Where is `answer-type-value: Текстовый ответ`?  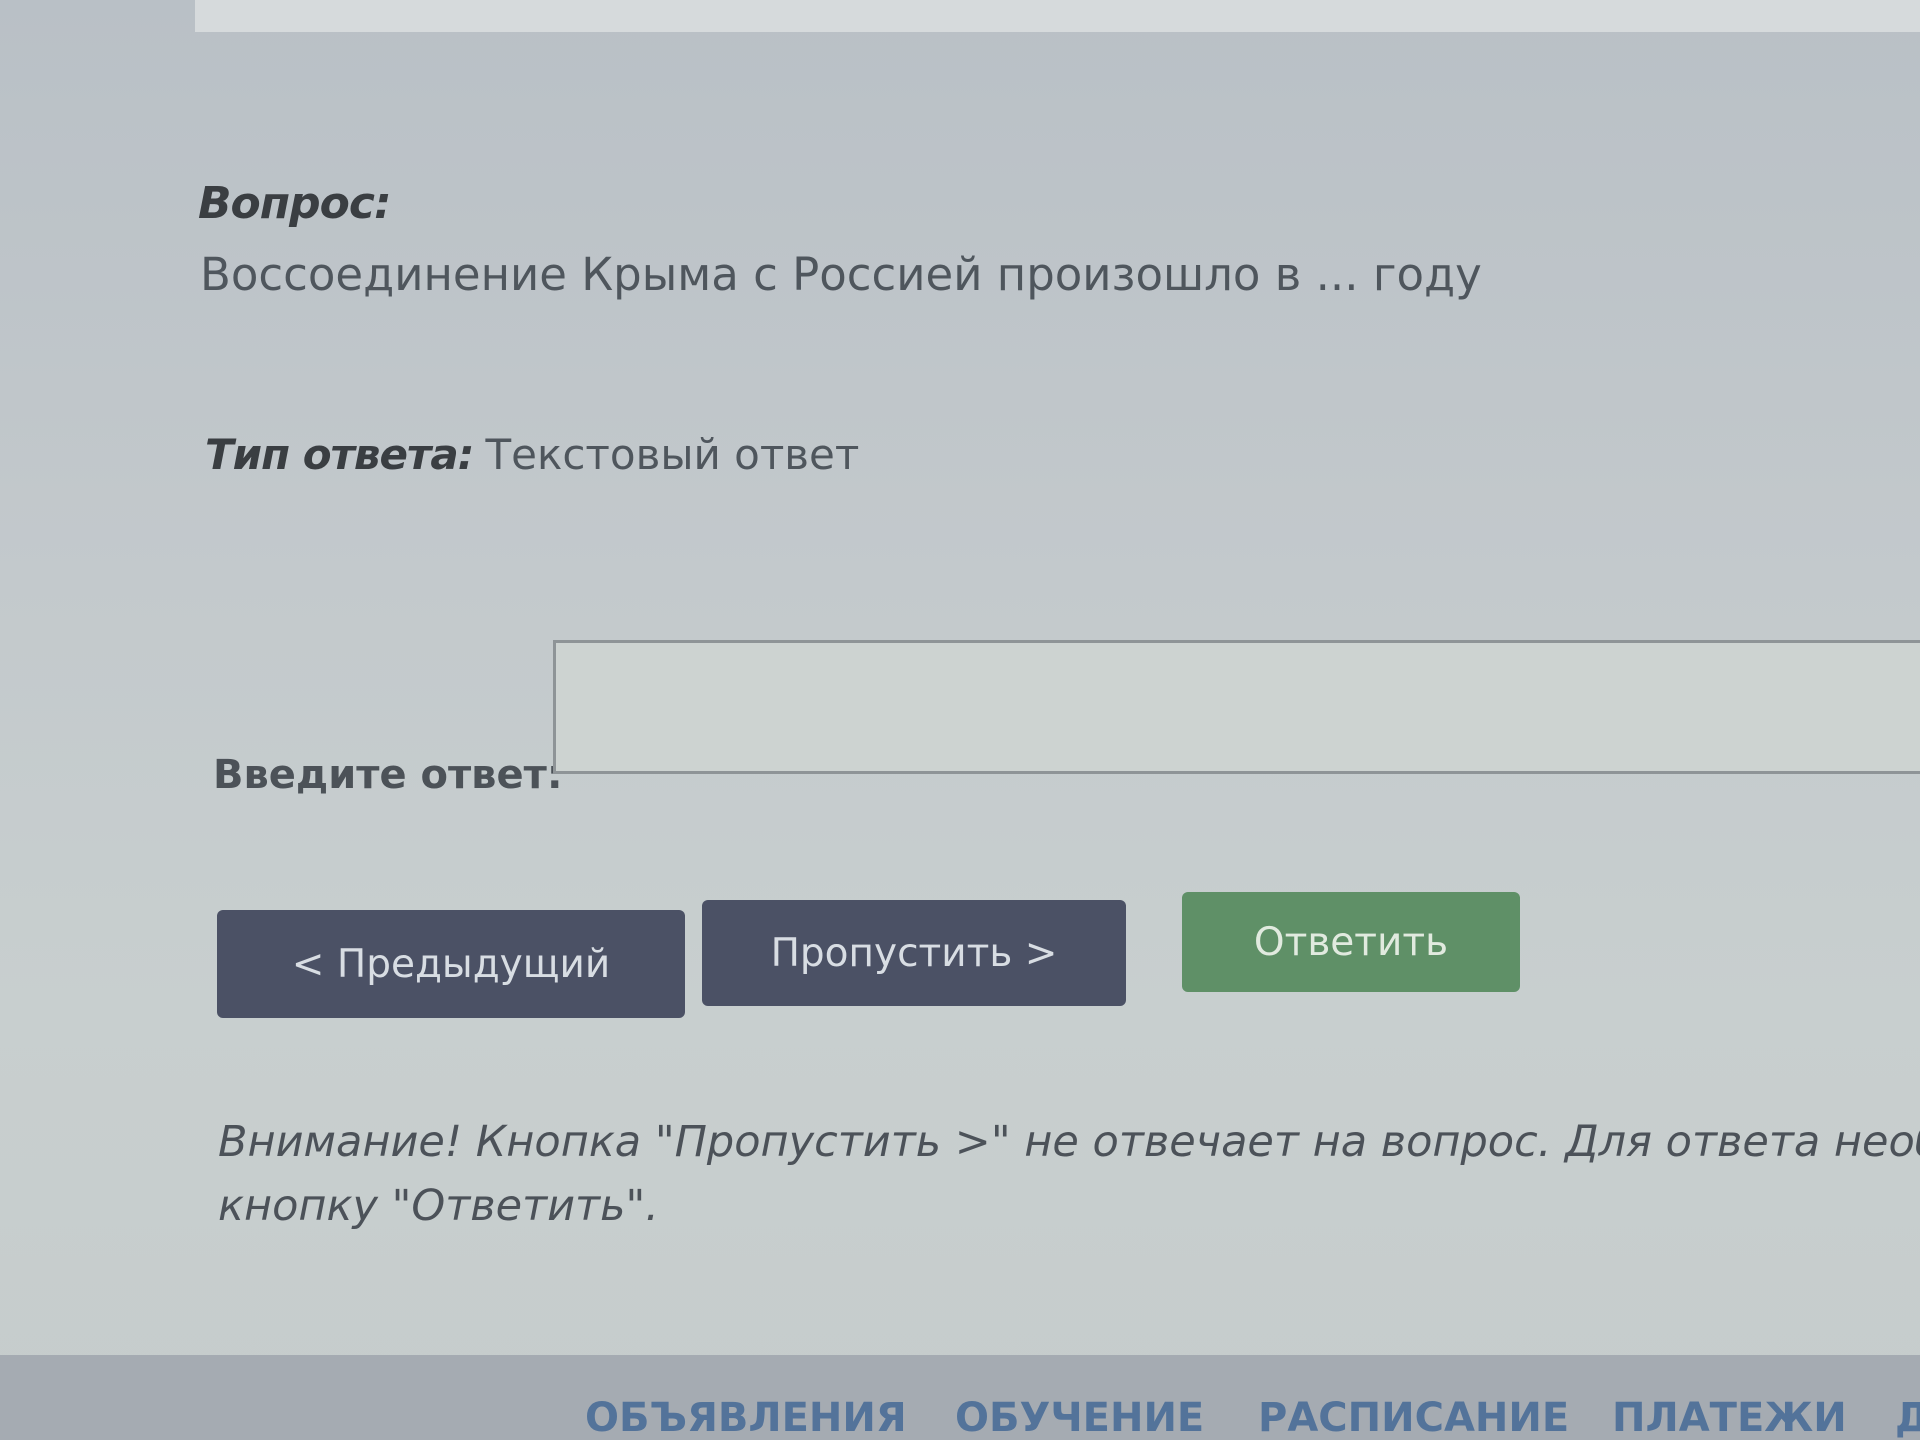 answer-type-value: Текстовый ответ is located at coordinates (672, 454).